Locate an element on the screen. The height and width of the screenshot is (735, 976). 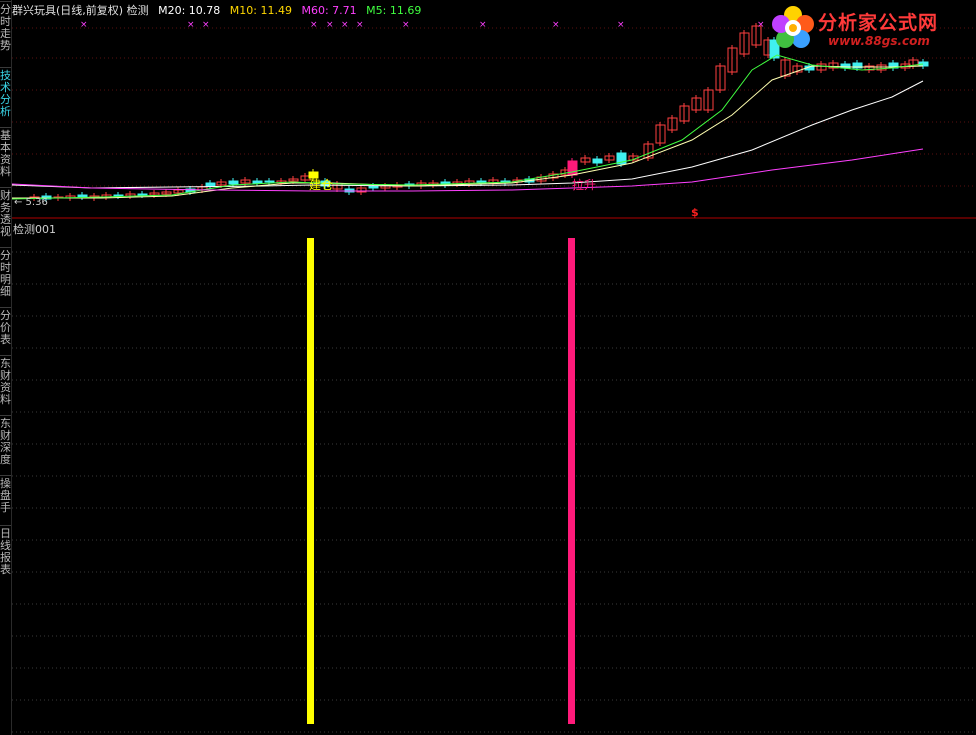
sidebar: 分时走势技术分析基本资料财务透视分时明细分价表东财资料东财深度操盘手日线报表 is located at coordinates (5, 367).